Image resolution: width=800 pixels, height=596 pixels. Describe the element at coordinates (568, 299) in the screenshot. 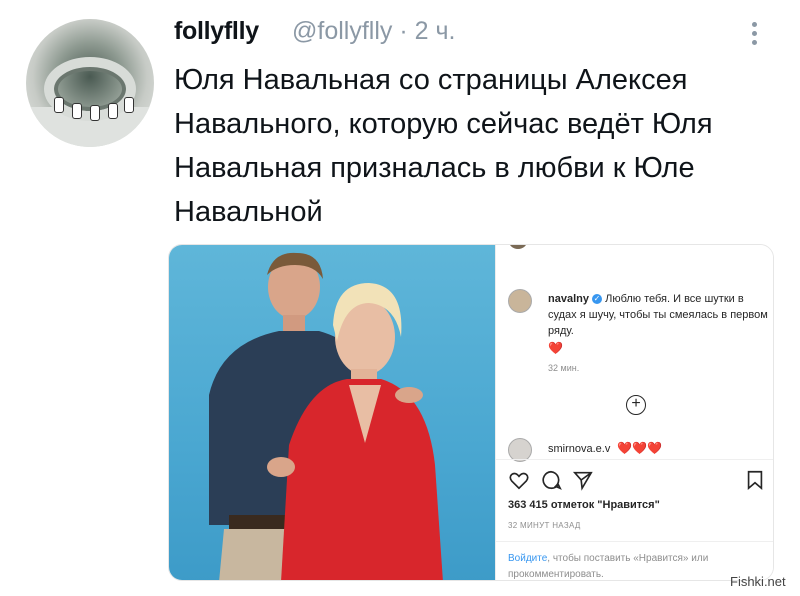

I see `comment-username: navalny` at that location.